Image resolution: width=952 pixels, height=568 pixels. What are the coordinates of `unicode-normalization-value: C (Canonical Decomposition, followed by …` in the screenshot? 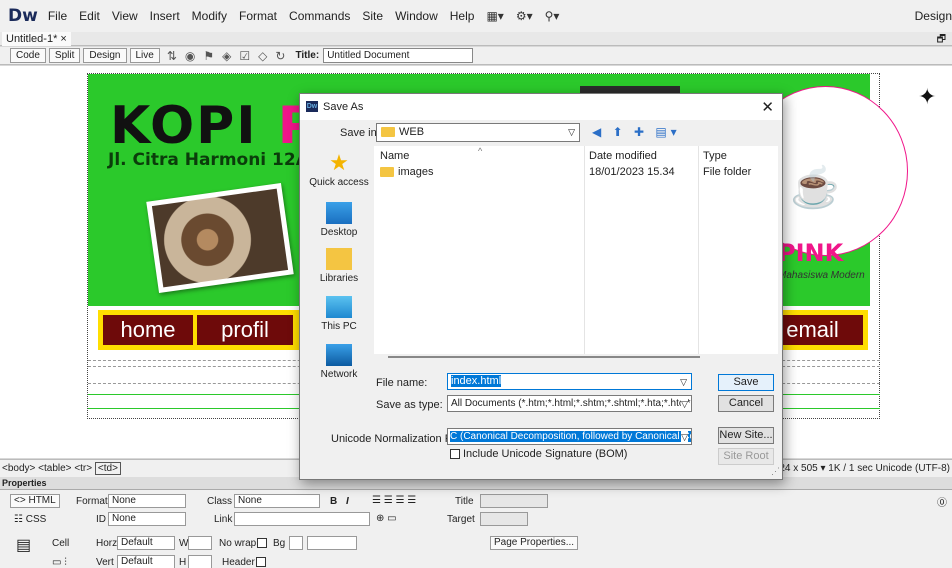 It's located at (570, 436).